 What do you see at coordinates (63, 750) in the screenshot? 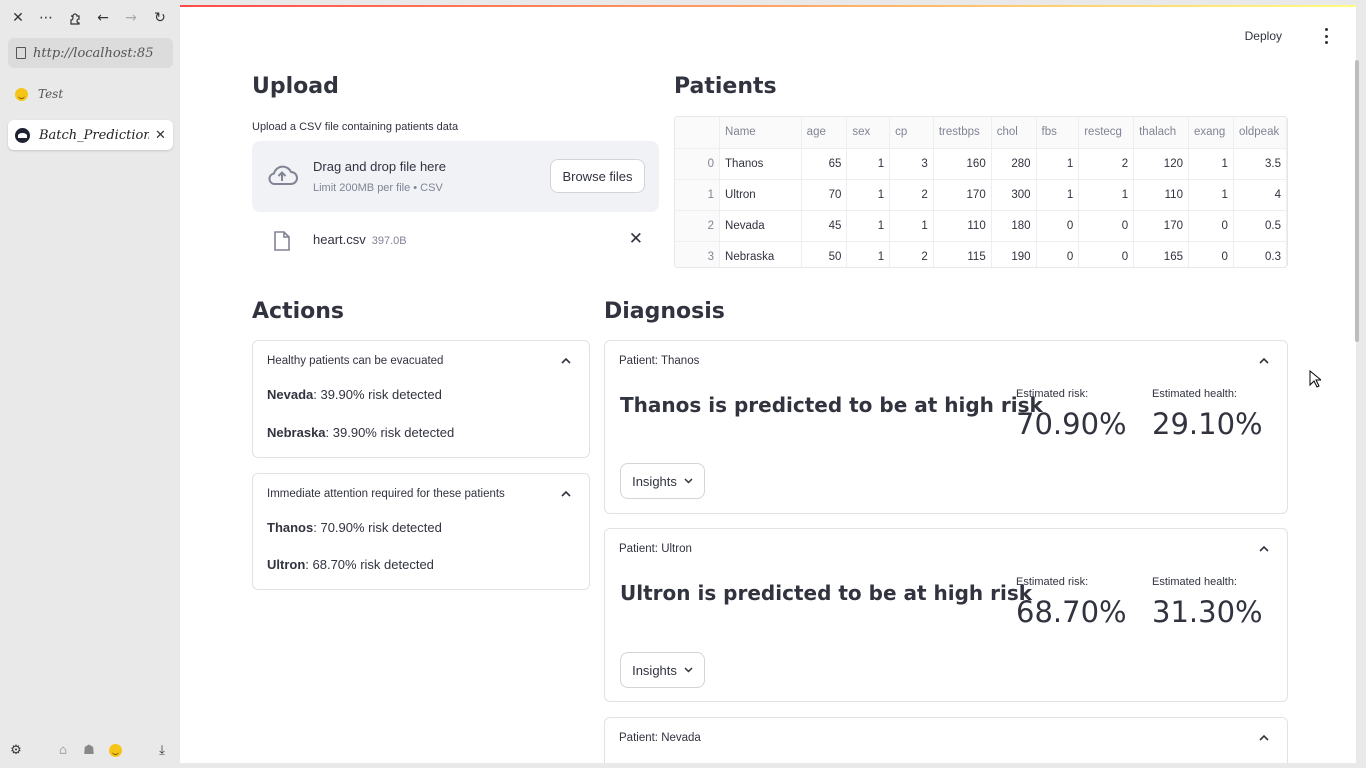
I see `home-icon: ⌂` at bounding box center [63, 750].